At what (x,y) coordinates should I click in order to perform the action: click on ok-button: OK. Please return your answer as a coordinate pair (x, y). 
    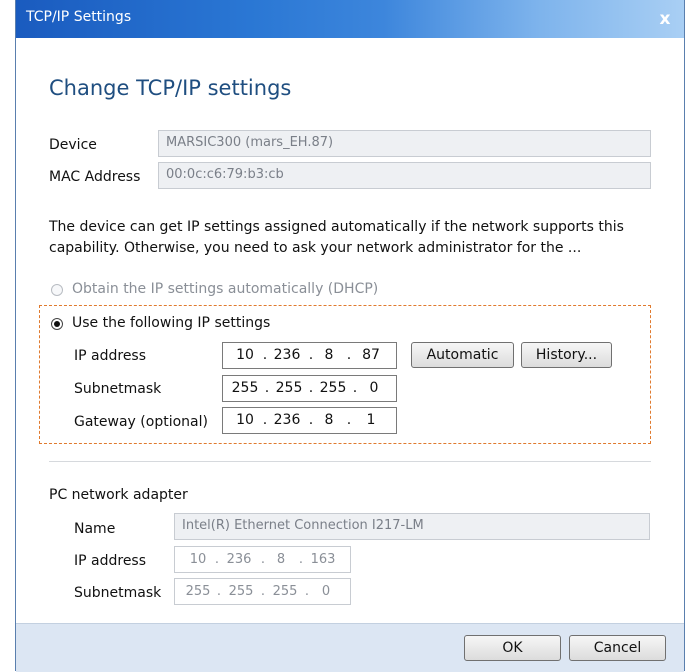
    Looking at the image, I should click on (512, 648).